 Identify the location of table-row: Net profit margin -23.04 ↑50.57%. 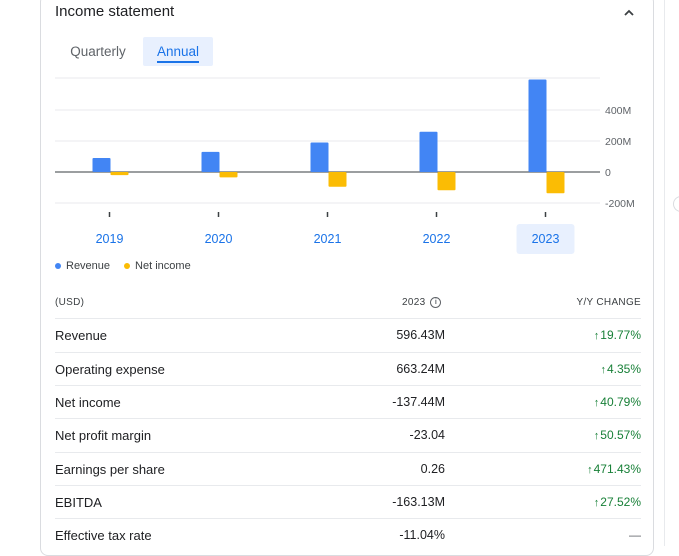
(348, 435).